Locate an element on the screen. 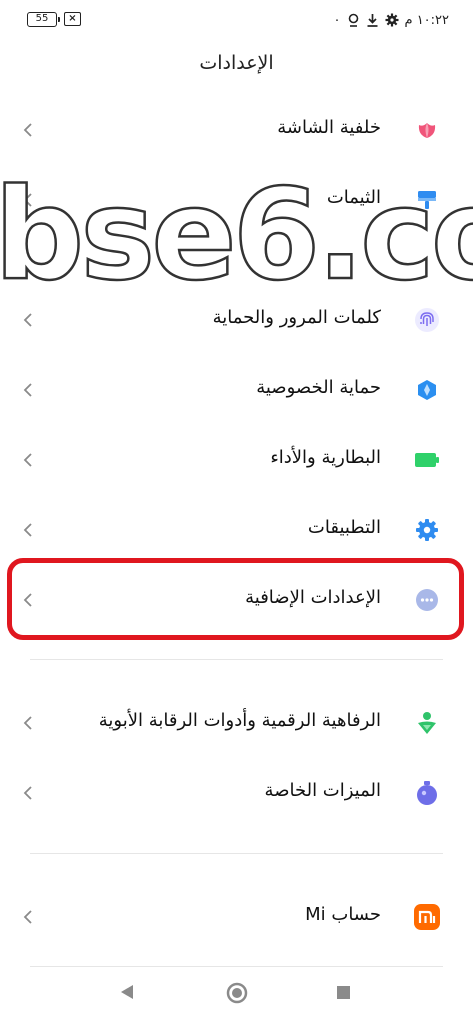 This screenshot has width=473, height=1024. settings-item-battery-performance: البطارية والأداء is located at coordinates (236, 460).